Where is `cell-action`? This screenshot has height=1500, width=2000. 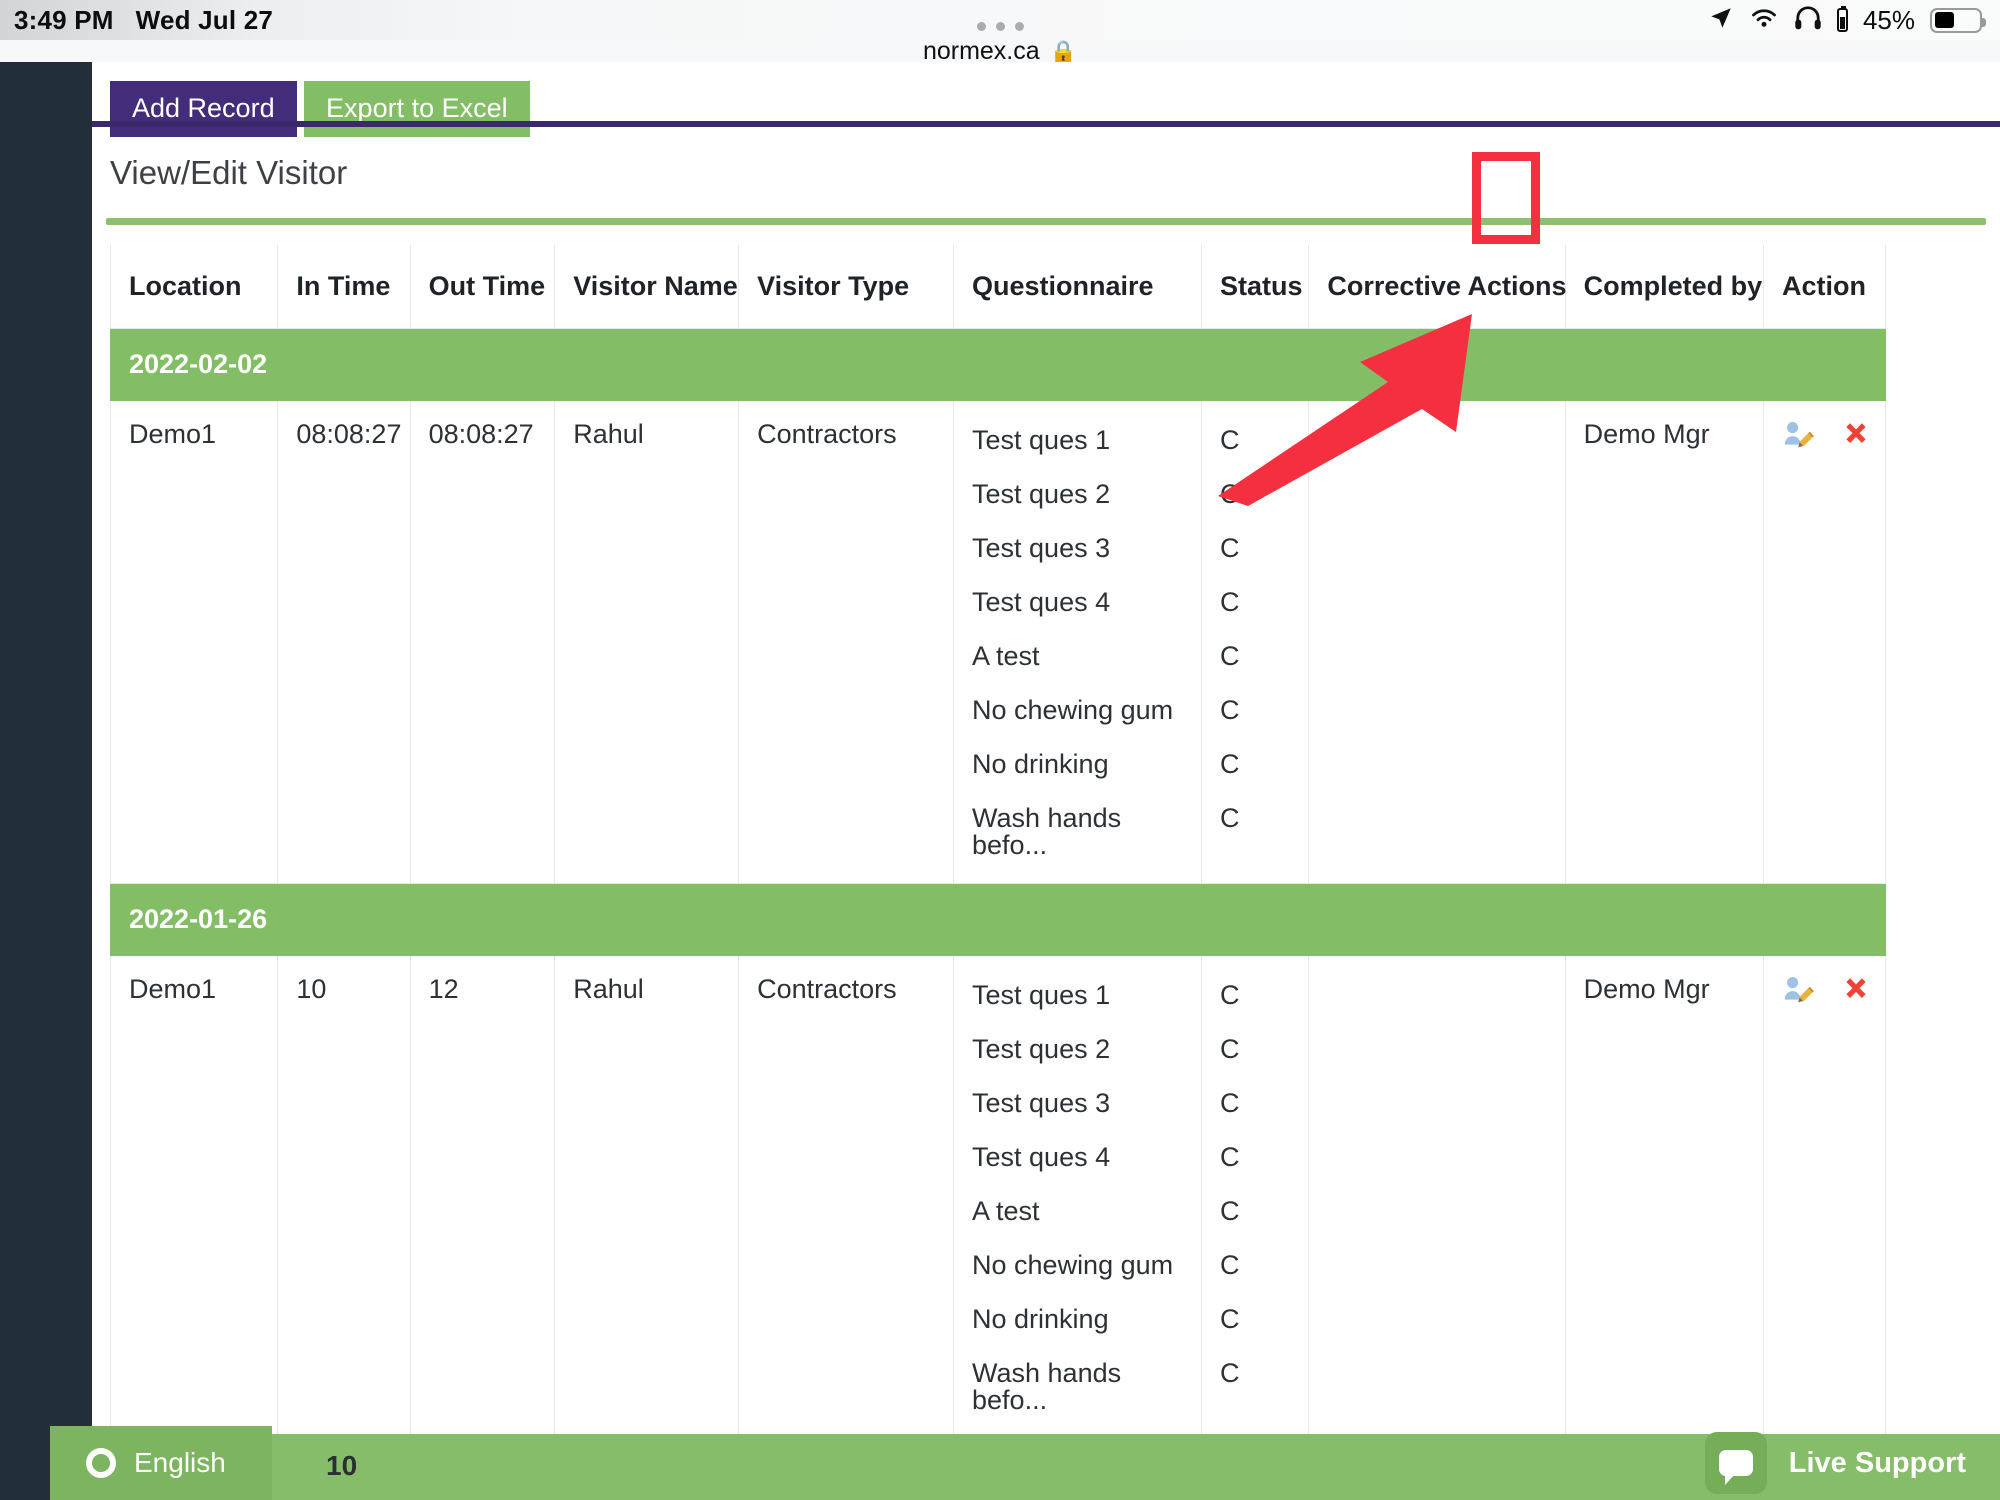
cell-action is located at coordinates (1824, 1197).